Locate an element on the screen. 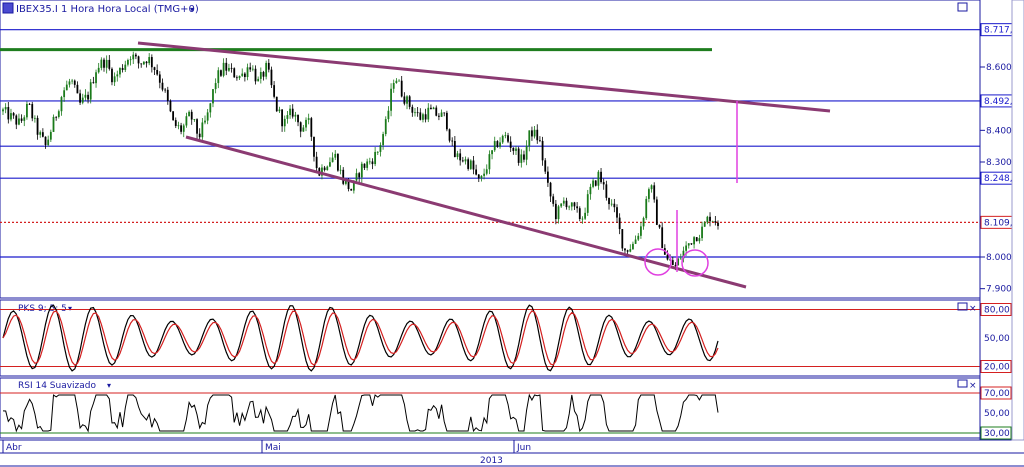  stoch-tick-2: 20,00 is located at coordinates (997, 368).